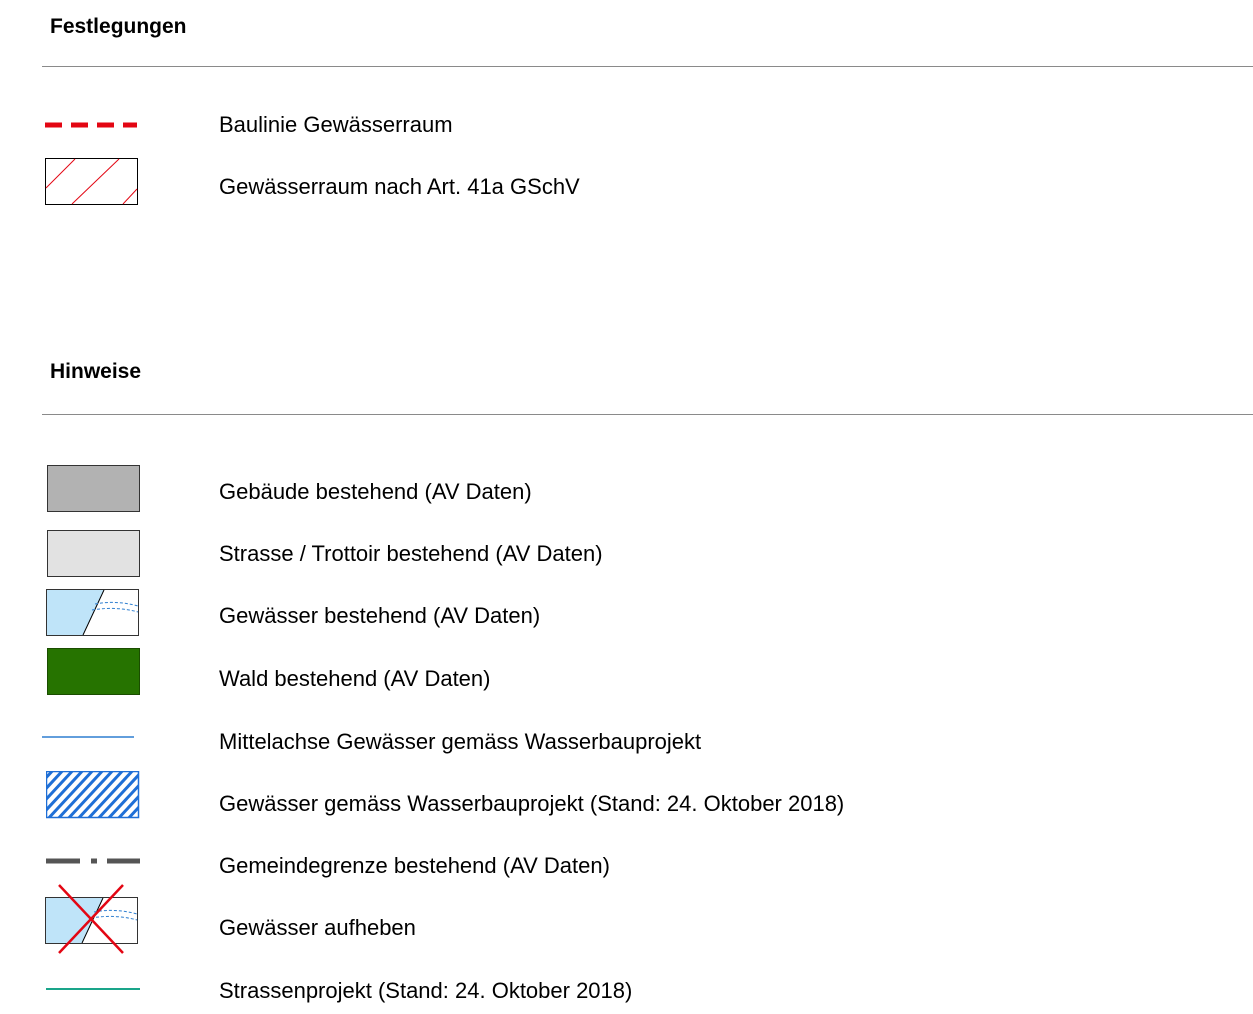 This screenshot has width=1253, height=1014. I want to click on legend-label: Baulinie Gewässerraum, so click(336, 124).